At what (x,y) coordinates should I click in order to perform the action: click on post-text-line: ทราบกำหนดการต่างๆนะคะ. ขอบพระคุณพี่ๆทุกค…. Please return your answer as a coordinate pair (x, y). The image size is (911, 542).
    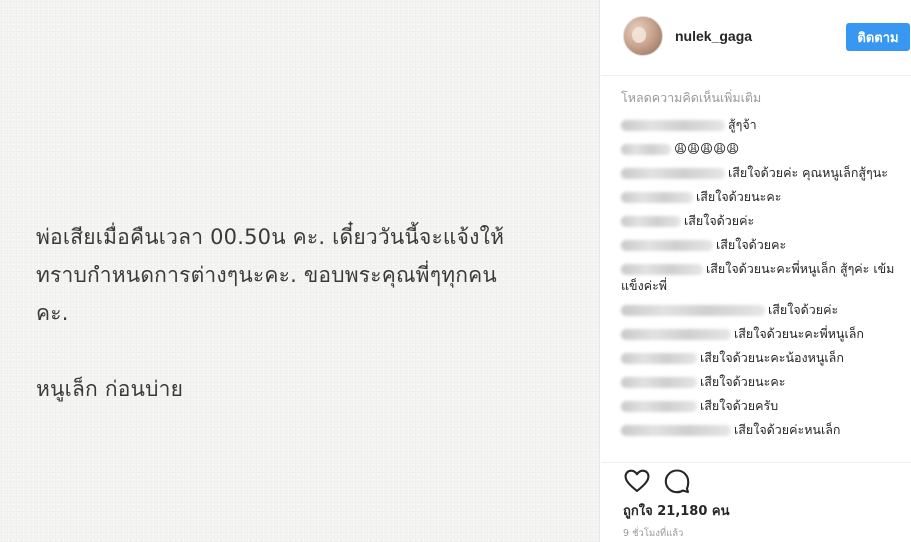
    Looking at the image, I should click on (266, 275).